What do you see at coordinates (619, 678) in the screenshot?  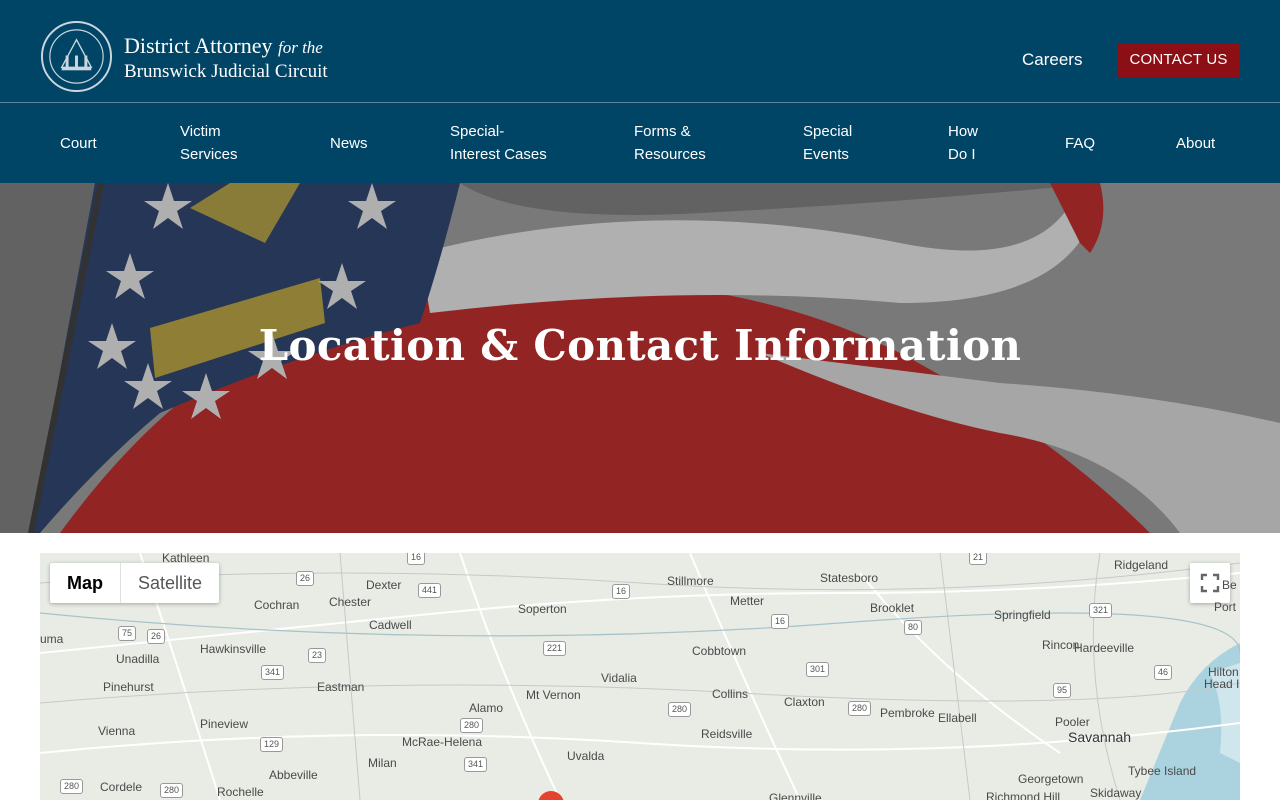 I see `map-place-label: Vidalia` at bounding box center [619, 678].